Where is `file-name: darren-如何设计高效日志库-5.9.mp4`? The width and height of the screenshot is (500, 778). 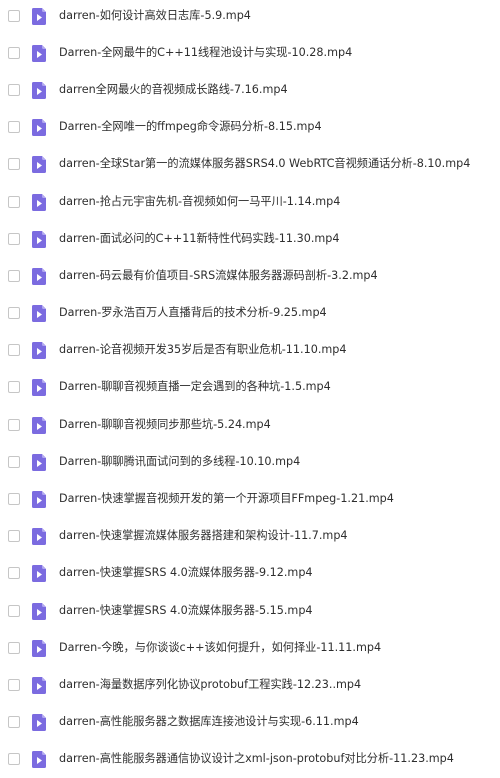 file-name: darren-如何设计高效日志库-5.9.mp4 is located at coordinates (155, 15).